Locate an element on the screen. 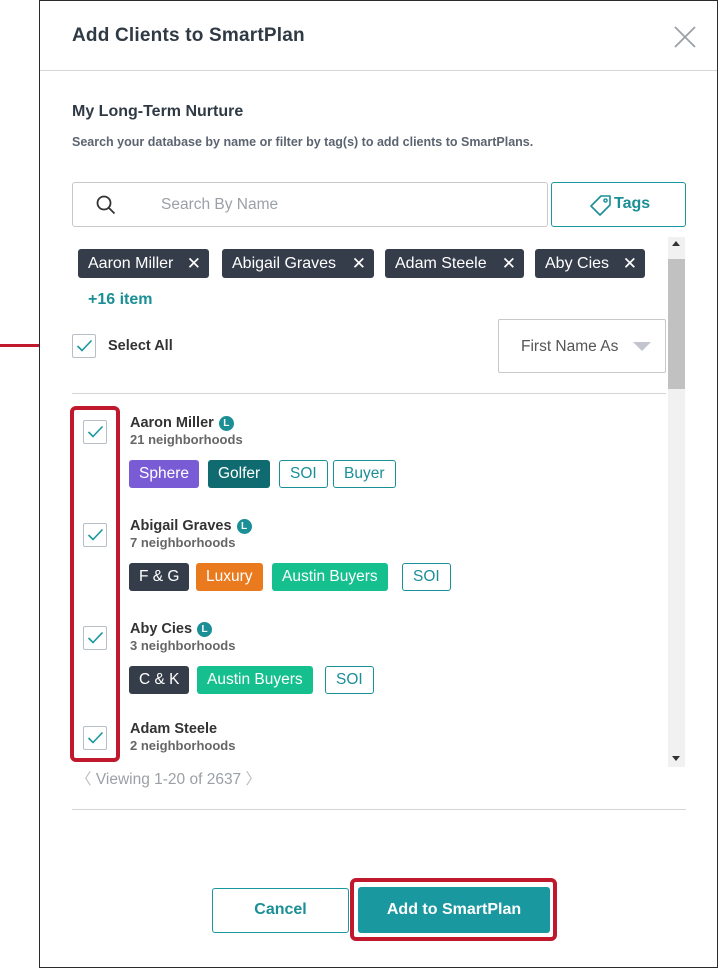 This screenshot has width=718, height=968. annotation-highlight-add-button is located at coordinates (453, 909).